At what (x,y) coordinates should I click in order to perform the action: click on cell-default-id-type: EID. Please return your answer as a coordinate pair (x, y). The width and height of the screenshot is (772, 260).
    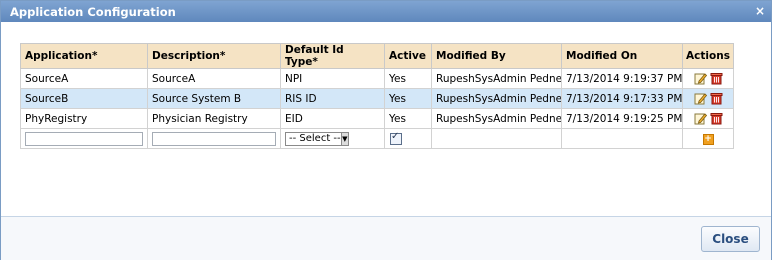
    Looking at the image, I should click on (332, 118).